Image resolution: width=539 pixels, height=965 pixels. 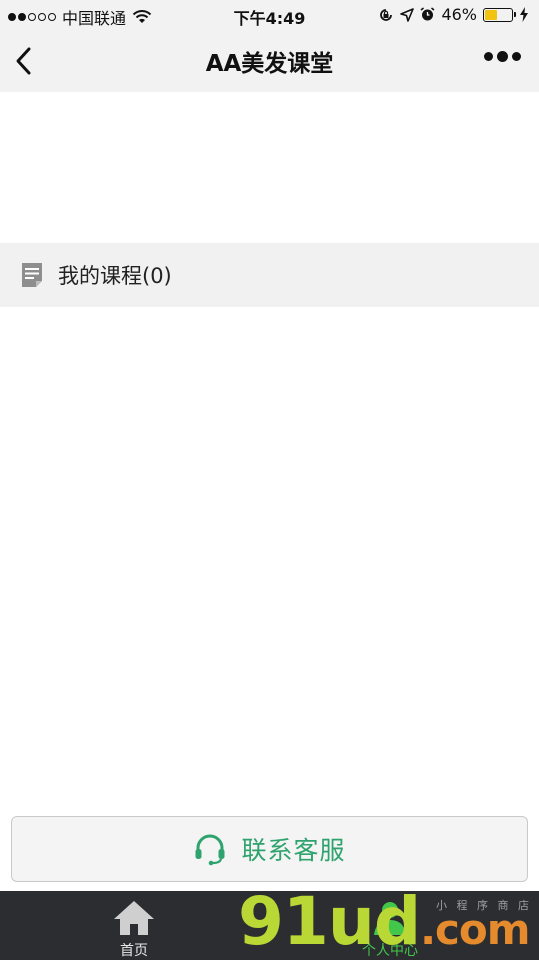 What do you see at coordinates (32, 275) in the screenshot?
I see `document-icon` at bounding box center [32, 275].